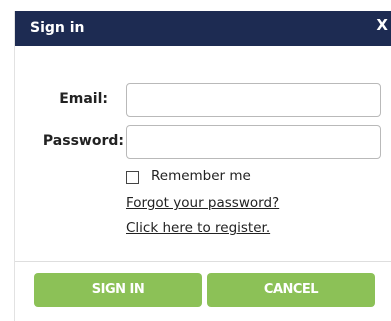 The width and height of the screenshot is (391, 321). I want to click on remember-me-checkbox, so click(132, 177).